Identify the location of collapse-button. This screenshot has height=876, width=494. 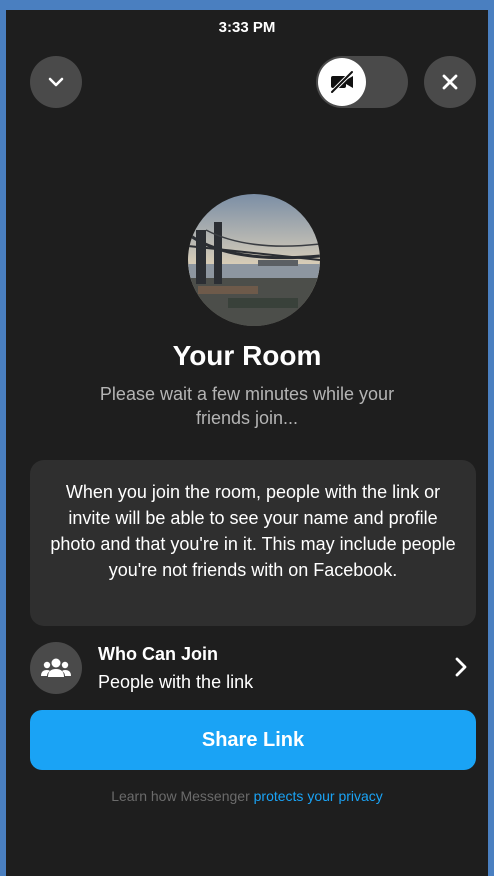
(56, 82).